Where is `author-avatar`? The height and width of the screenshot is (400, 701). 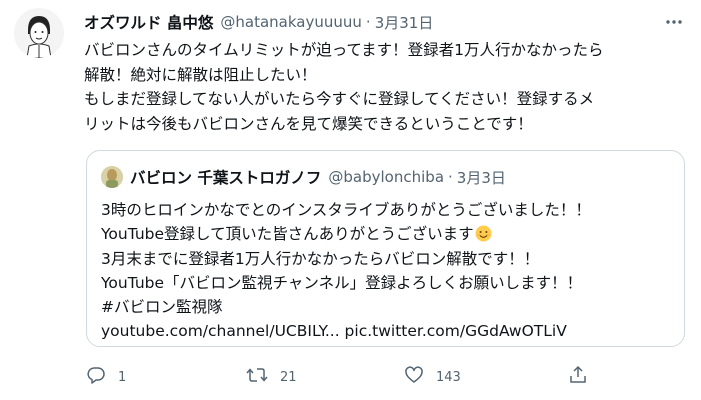
author-avatar is located at coordinates (39, 33).